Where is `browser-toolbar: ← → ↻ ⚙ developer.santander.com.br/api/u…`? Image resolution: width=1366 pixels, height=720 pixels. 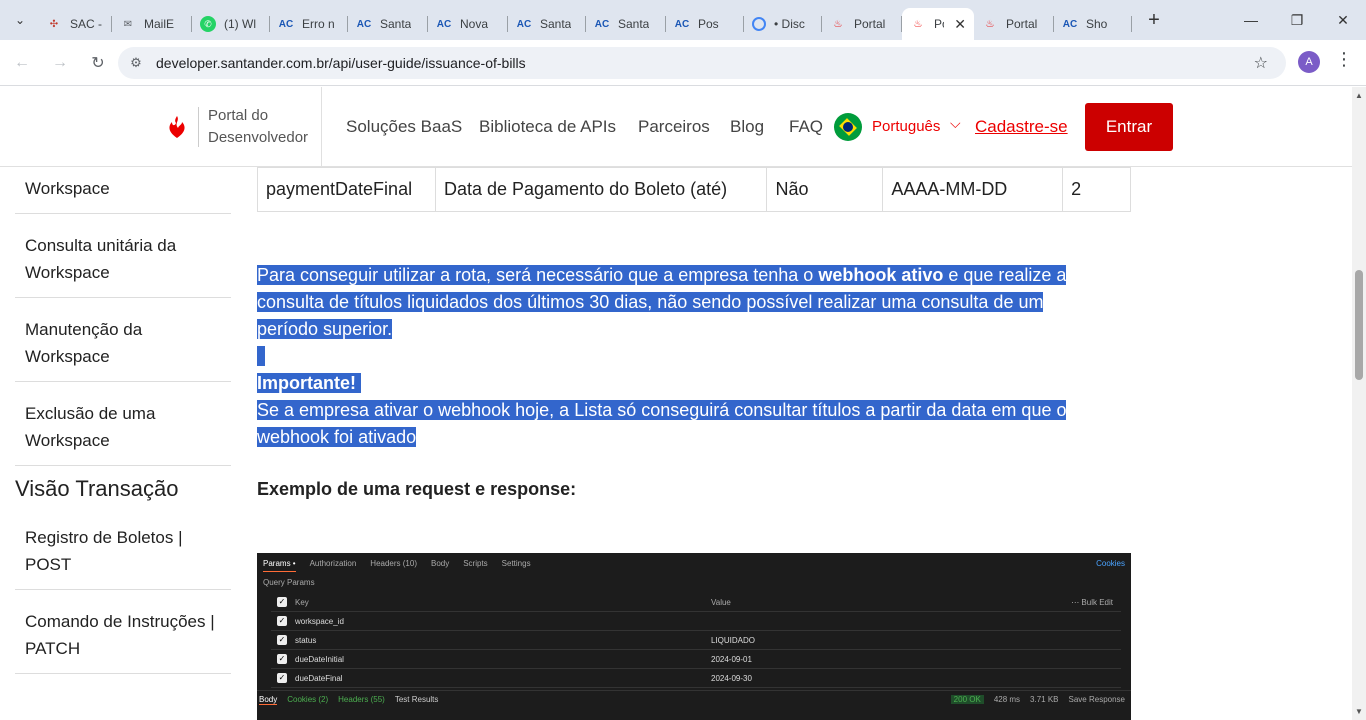 browser-toolbar: ← → ↻ ⚙ developer.santander.com.br/api/u… is located at coordinates (683, 63).